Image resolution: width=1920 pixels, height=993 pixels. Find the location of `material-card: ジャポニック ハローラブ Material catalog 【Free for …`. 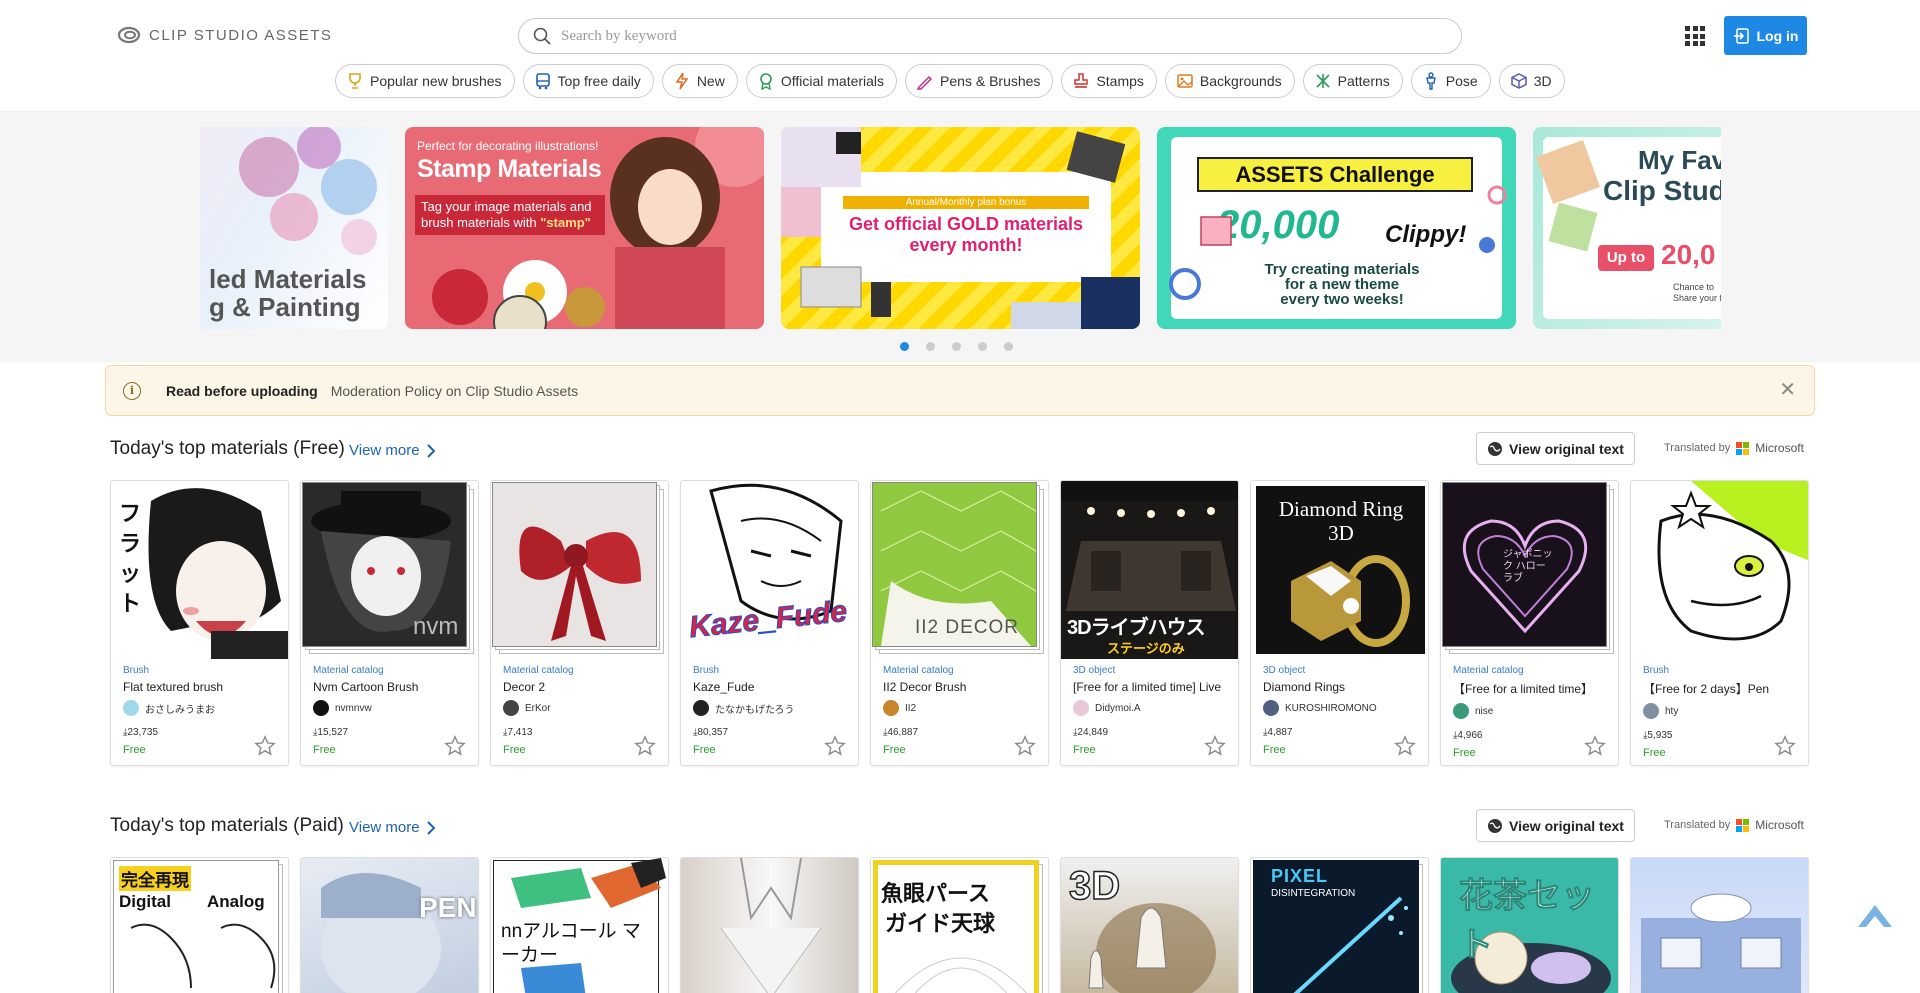

material-card: ジャポニック ハローラブ Material catalog 【Free for … is located at coordinates (1529, 623).